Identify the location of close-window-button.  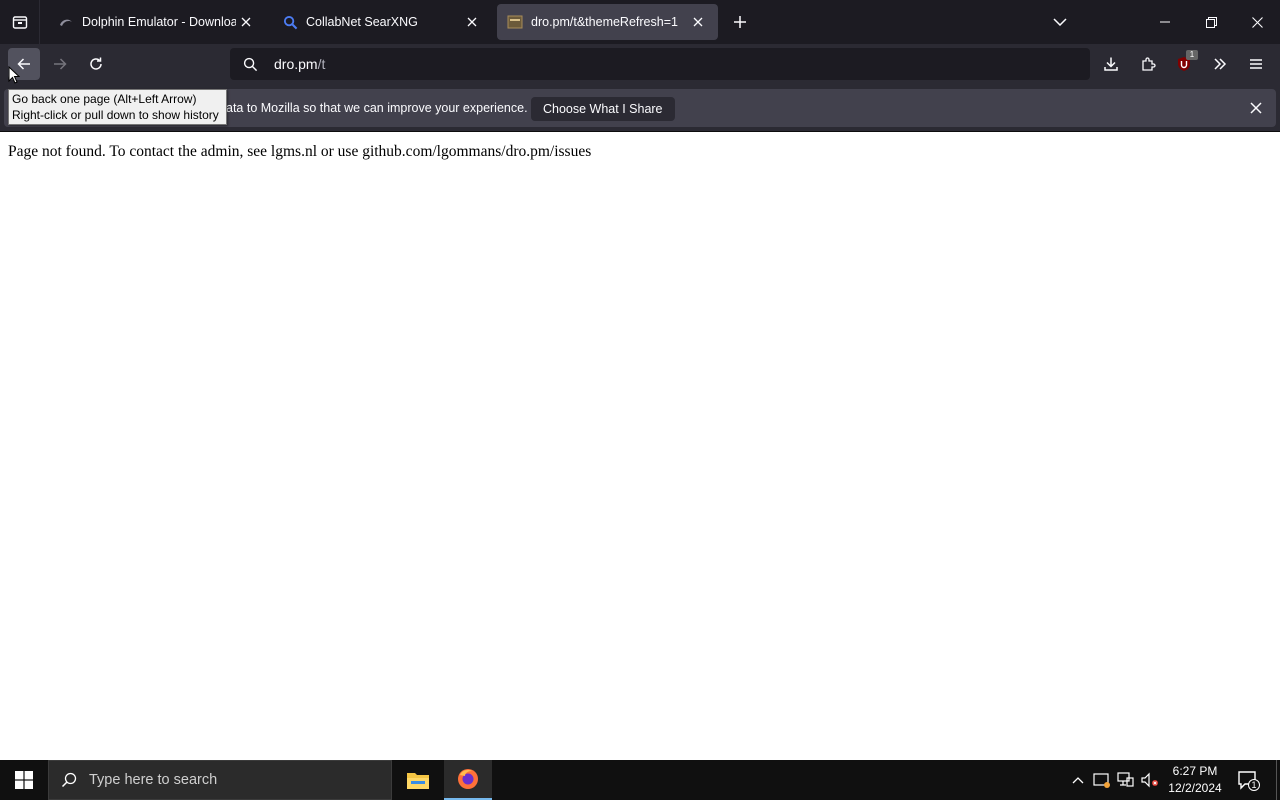
(1257, 22).